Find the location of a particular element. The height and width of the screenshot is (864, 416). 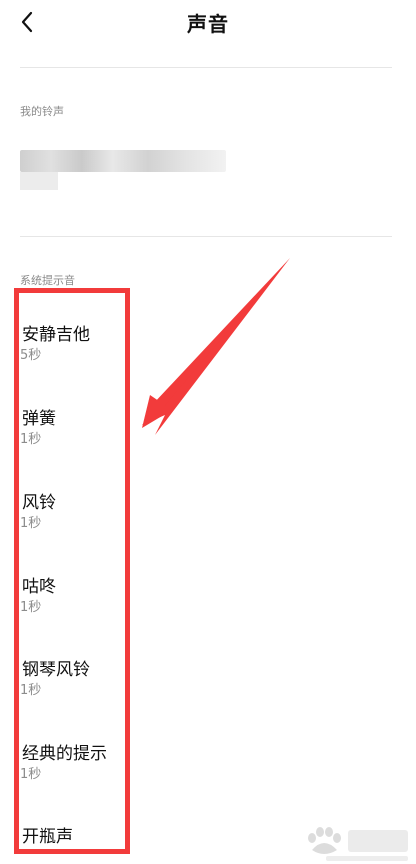

sound-name: 风铃 is located at coordinates (39, 503).